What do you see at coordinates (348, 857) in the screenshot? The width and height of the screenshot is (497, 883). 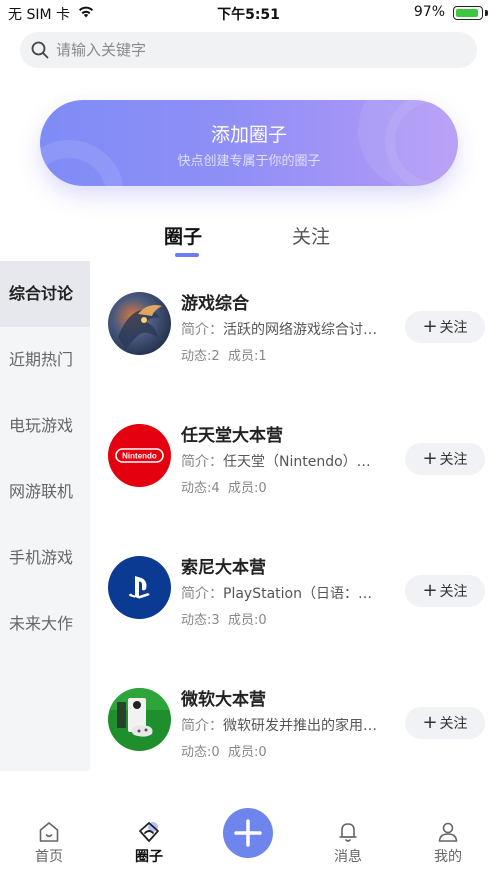 I see `tab-messages-label: 消息` at bounding box center [348, 857].